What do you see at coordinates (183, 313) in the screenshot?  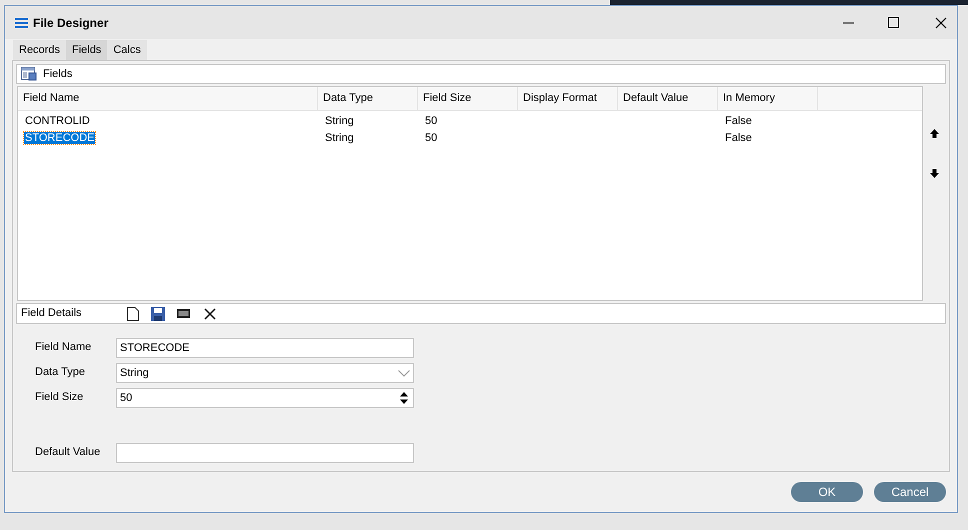 I see `film-icon` at bounding box center [183, 313].